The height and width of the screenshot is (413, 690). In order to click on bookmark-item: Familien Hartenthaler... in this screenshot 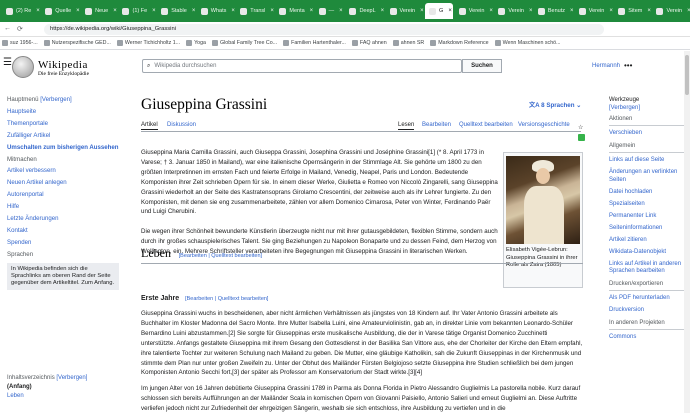, I will do `click(314, 43)`.